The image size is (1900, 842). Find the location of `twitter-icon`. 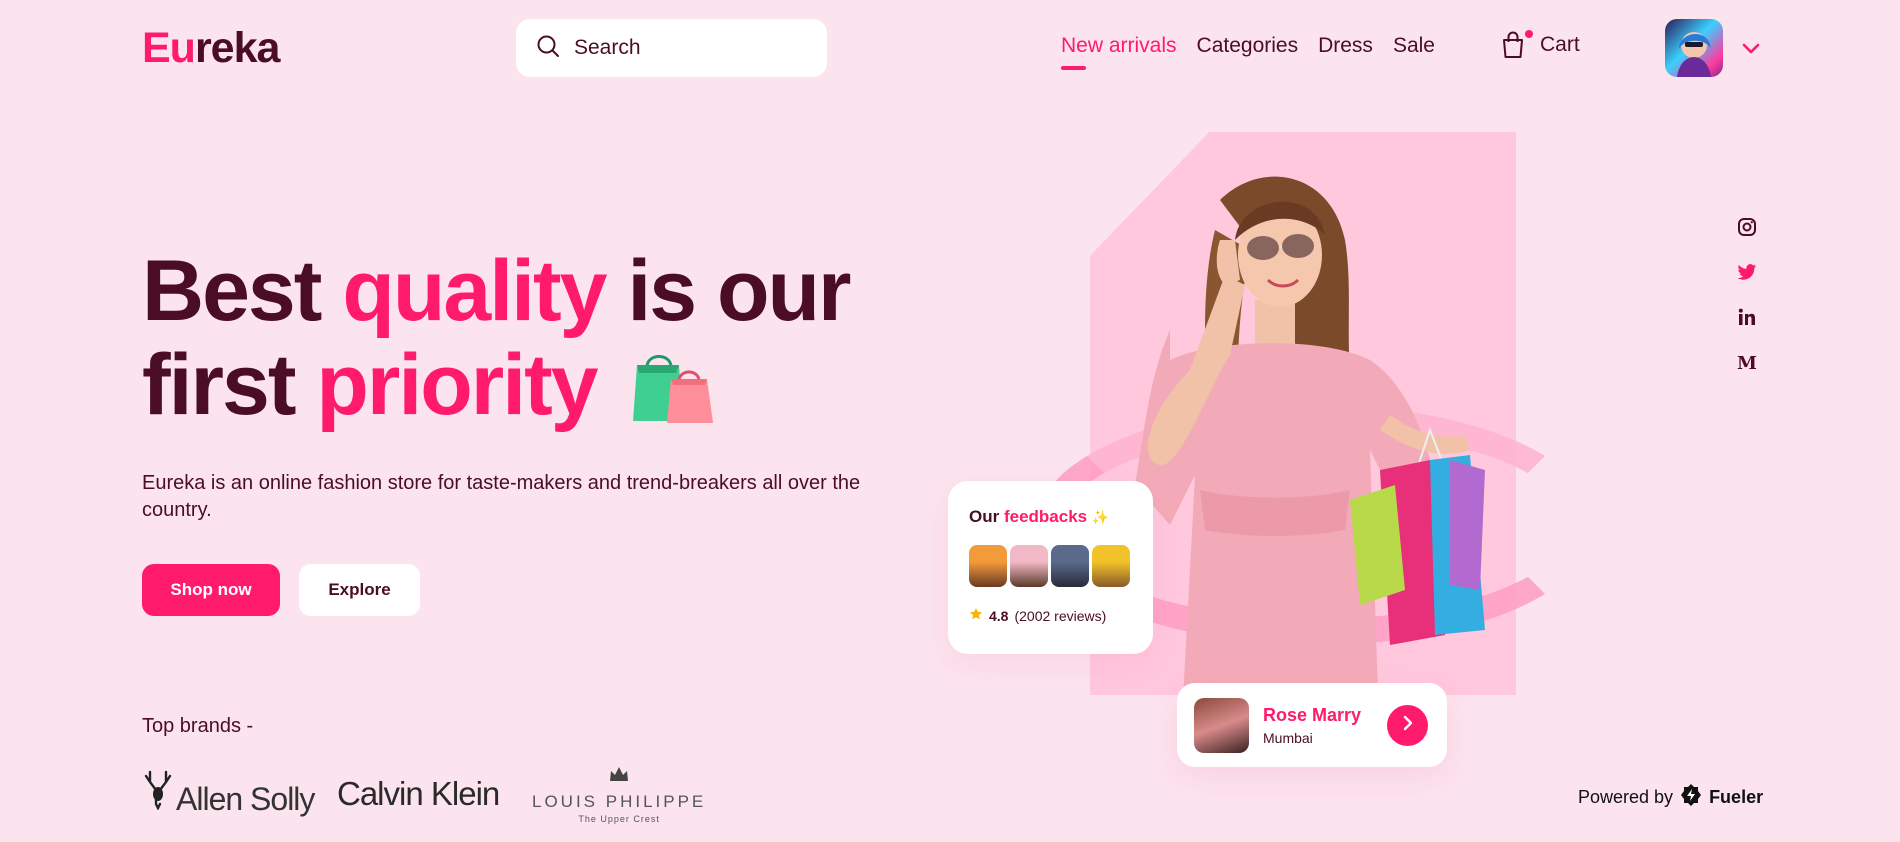

twitter-icon is located at coordinates (1747, 272).